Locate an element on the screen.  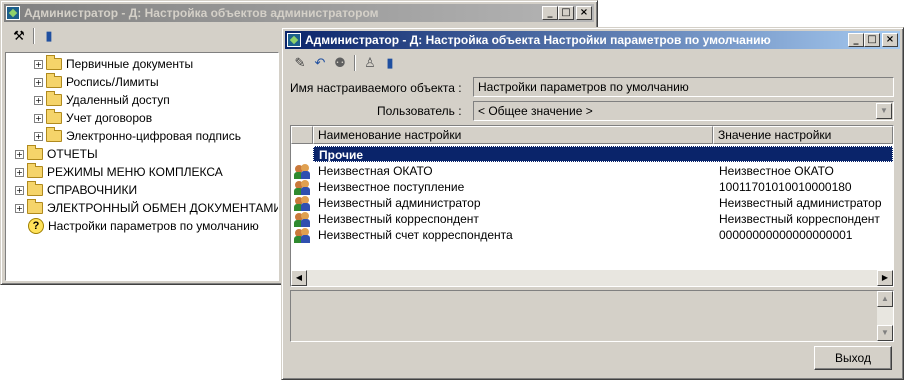
description-memo: ▲ ▼ is located at coordinates (592, 316).